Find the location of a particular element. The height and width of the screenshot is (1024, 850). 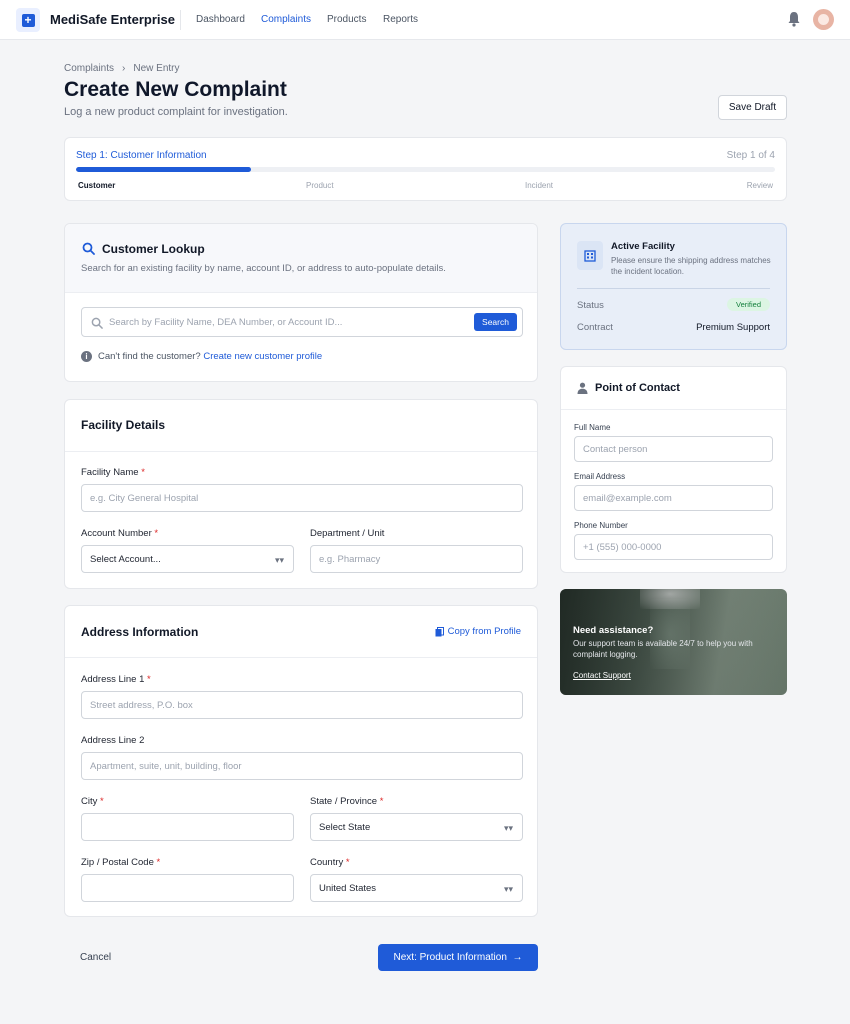

full-name-input: Contact person is located at coordinates (673, 449).